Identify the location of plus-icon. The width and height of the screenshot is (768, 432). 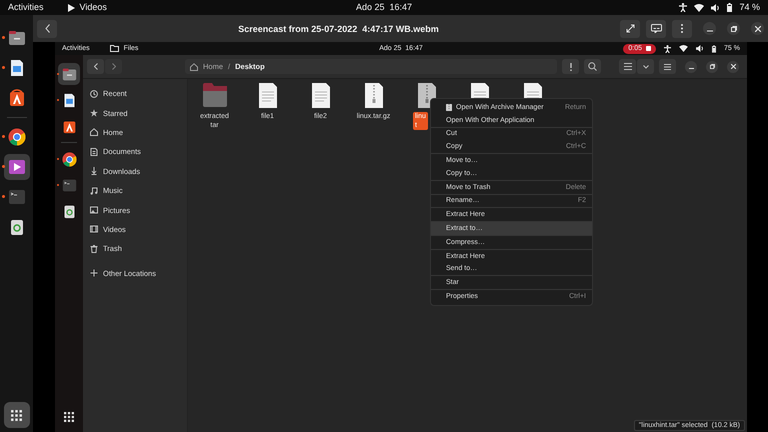
(94, 273).